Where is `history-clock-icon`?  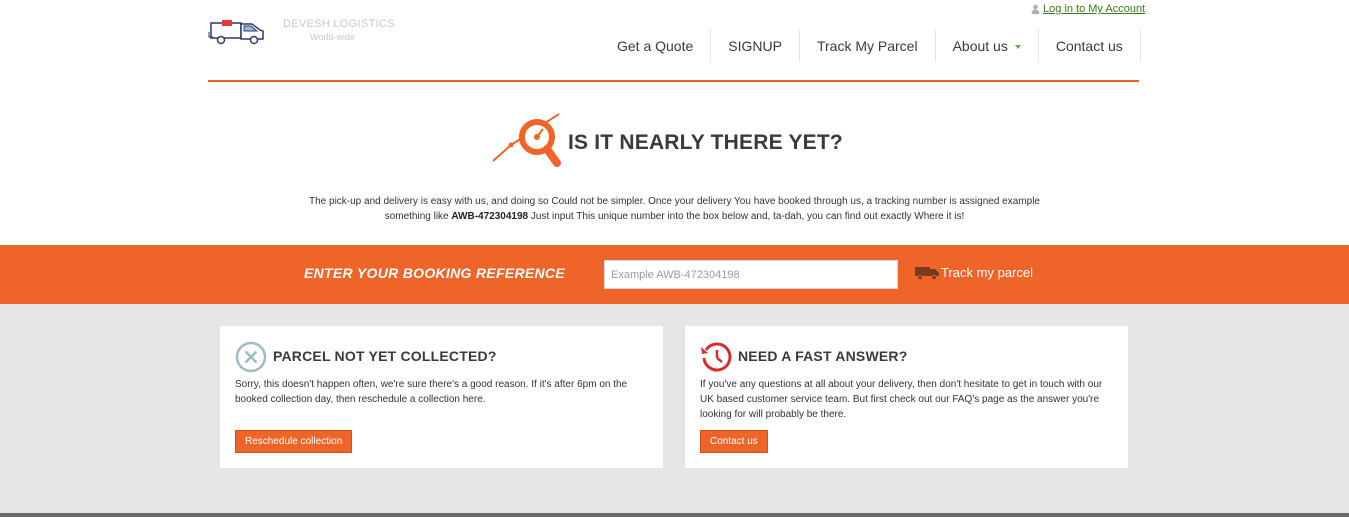 history-clock-icon is located at coordinates (716, 357).